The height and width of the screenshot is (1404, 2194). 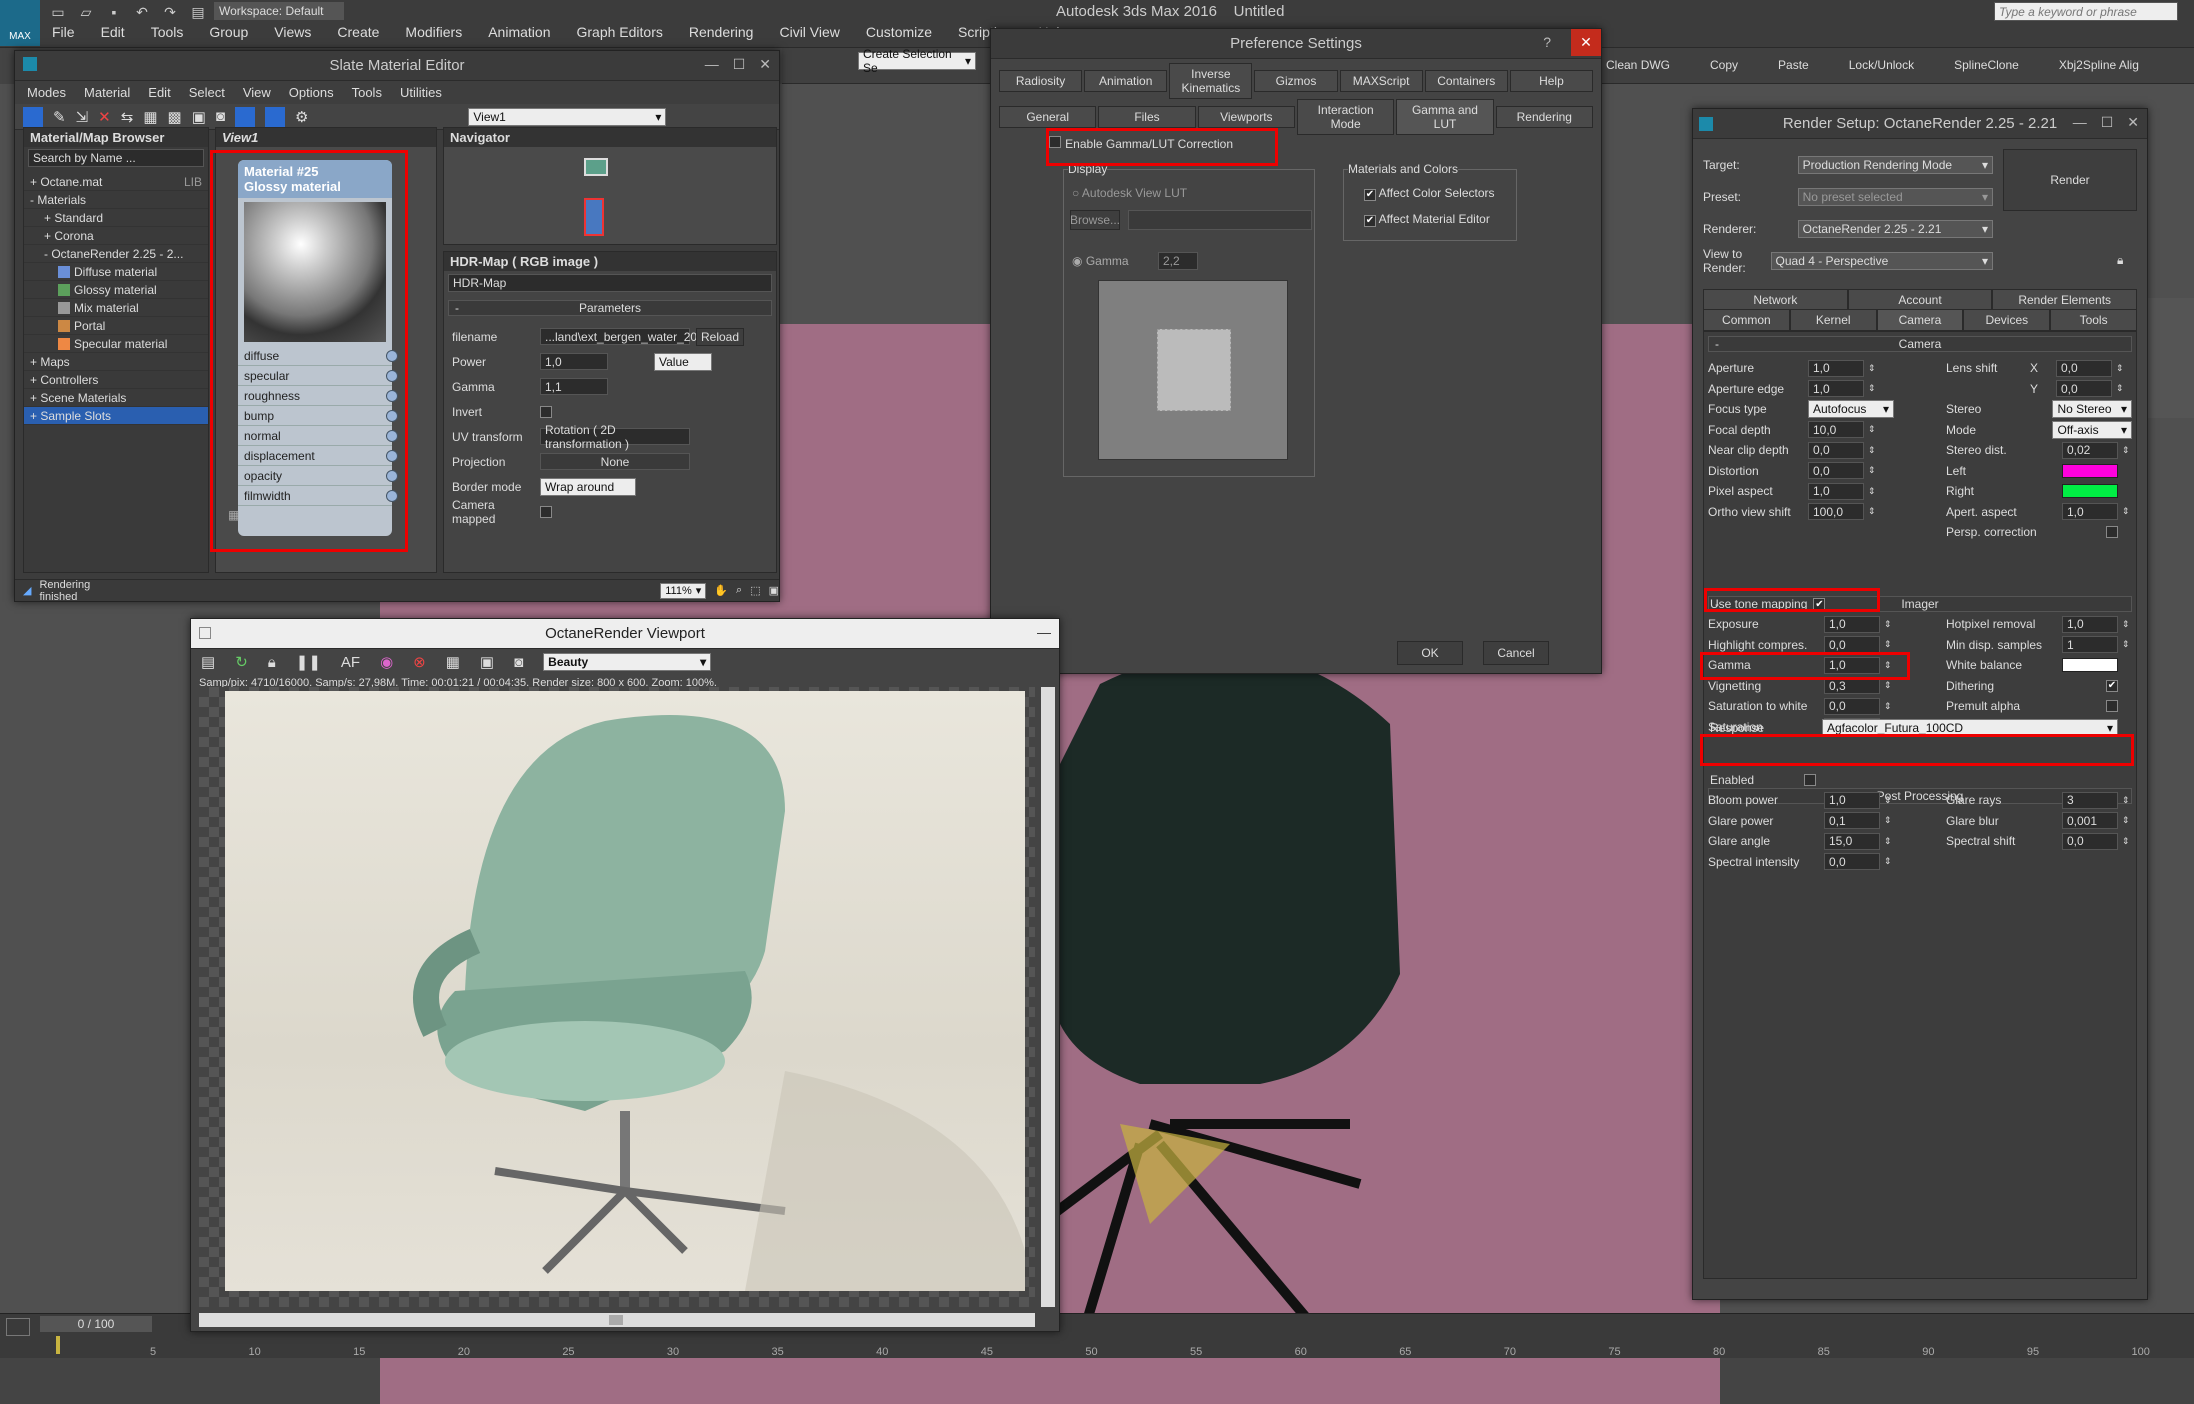 I want to click on zoom-extents-icon: ▣, so click(x=774, y=590).